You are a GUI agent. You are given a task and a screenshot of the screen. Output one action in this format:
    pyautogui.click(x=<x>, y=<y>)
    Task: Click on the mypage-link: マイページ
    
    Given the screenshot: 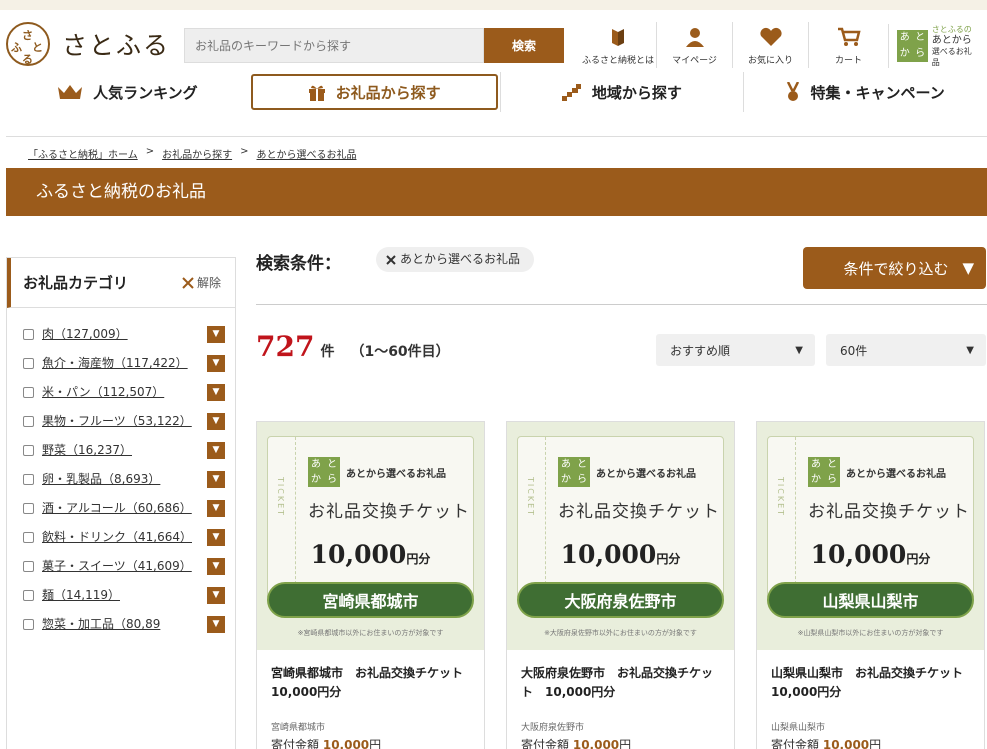 What is the action you would take?
    pyautogui.click(x=694, y=45)
    